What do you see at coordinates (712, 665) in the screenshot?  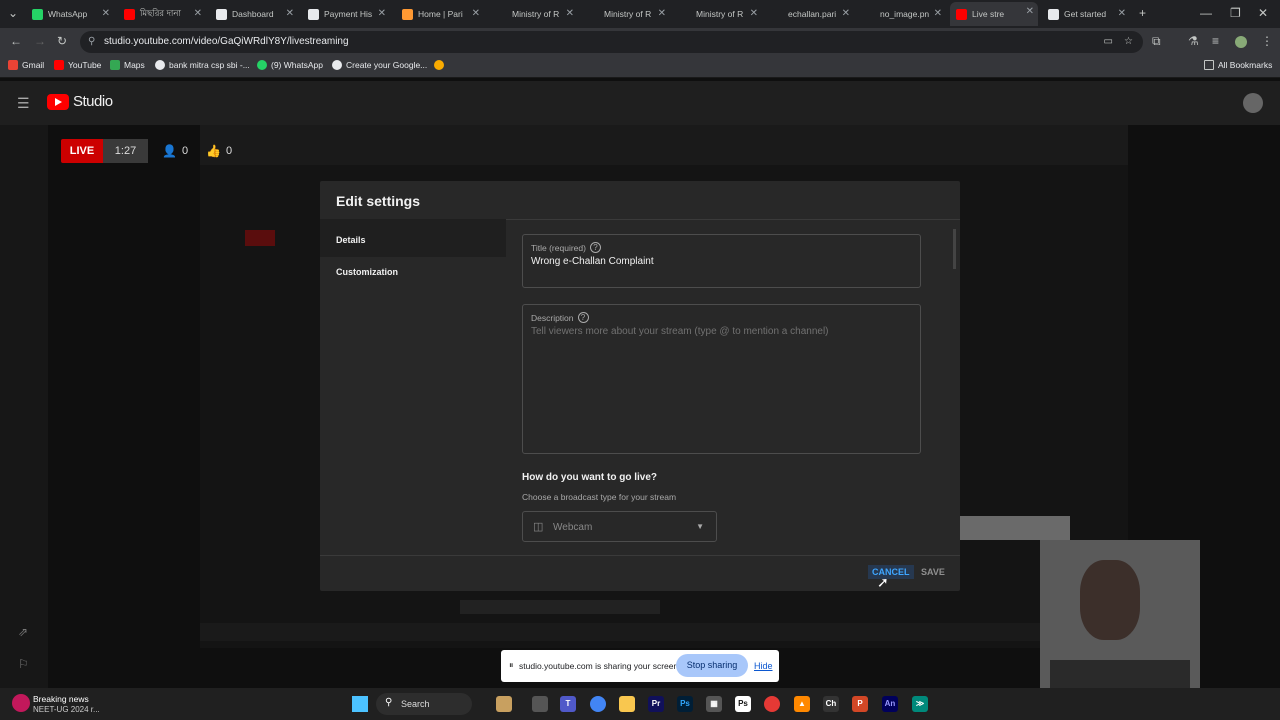 I see `stop-sharing-button: Stop sharing` at bounding box center [712, 665].